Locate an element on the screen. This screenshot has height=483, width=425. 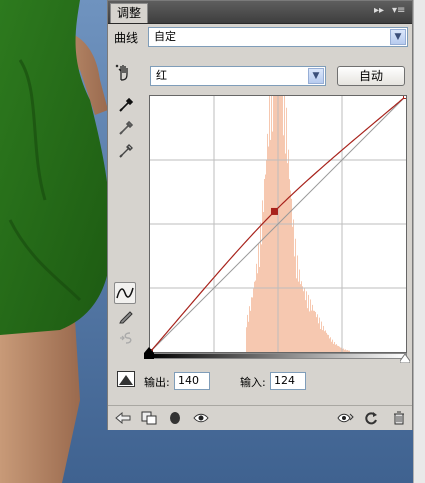
channel-select: 红 ▼ is located at coordinates (238, 76).